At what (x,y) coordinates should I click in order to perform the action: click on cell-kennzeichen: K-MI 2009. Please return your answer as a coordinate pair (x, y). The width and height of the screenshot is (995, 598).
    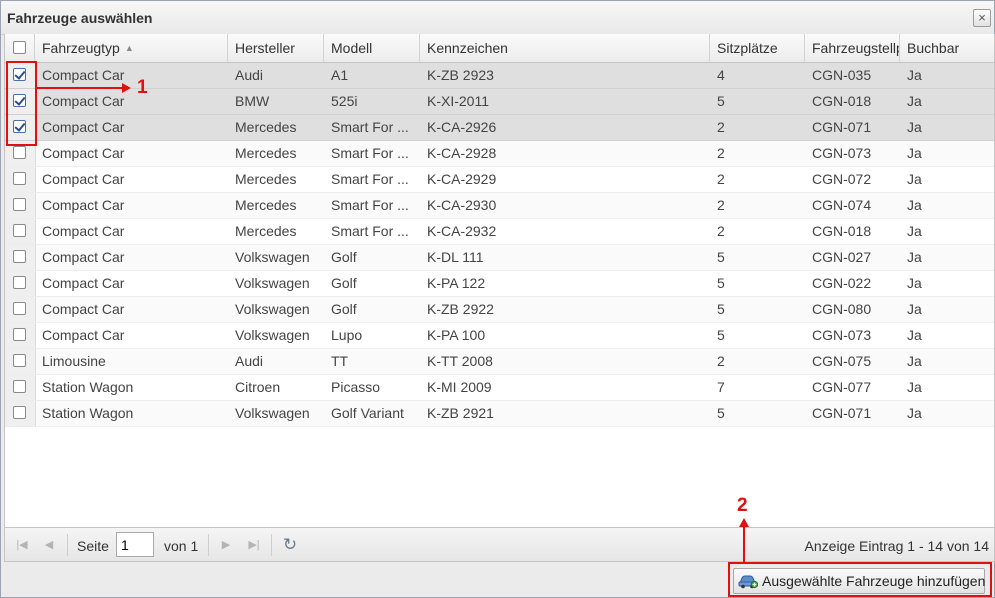
    Looking at the image, I should click on (459, 387).